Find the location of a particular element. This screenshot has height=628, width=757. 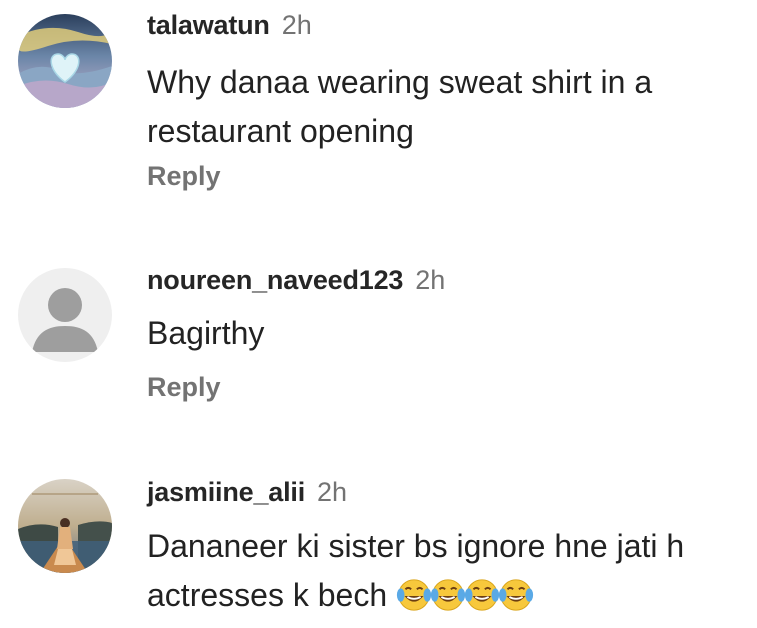

comment-line: actresses k bech is located at coordinates (415, 599).